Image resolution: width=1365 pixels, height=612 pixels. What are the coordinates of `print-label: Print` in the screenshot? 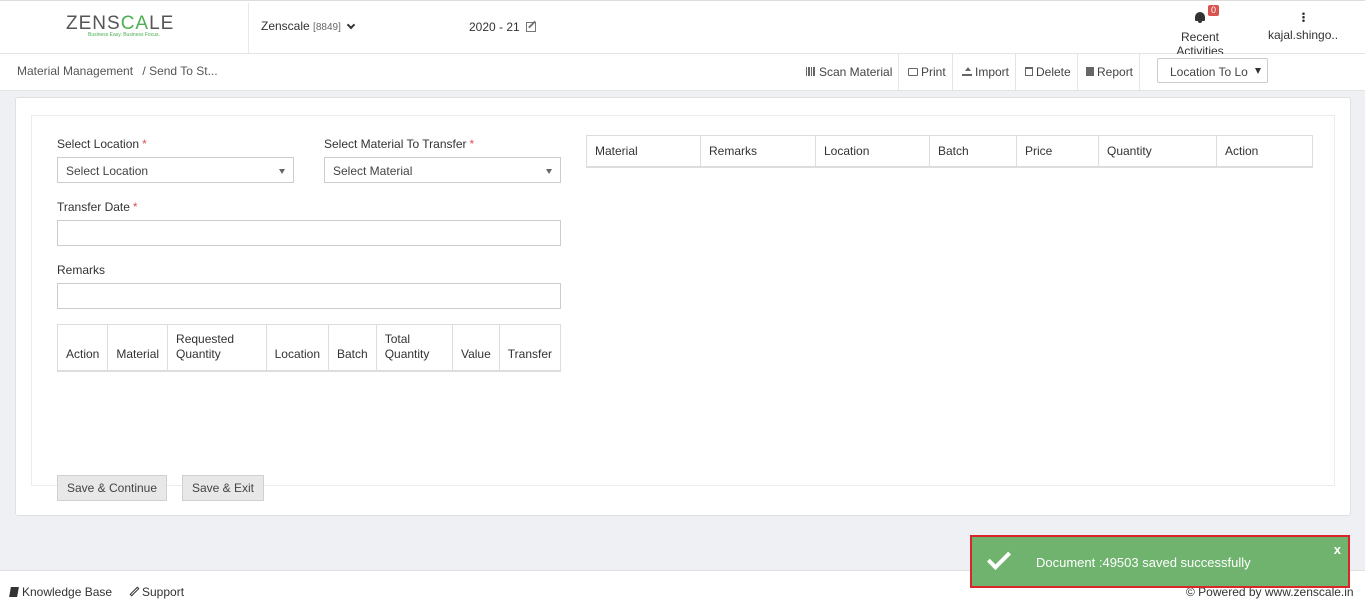 It's located at (933, 72).